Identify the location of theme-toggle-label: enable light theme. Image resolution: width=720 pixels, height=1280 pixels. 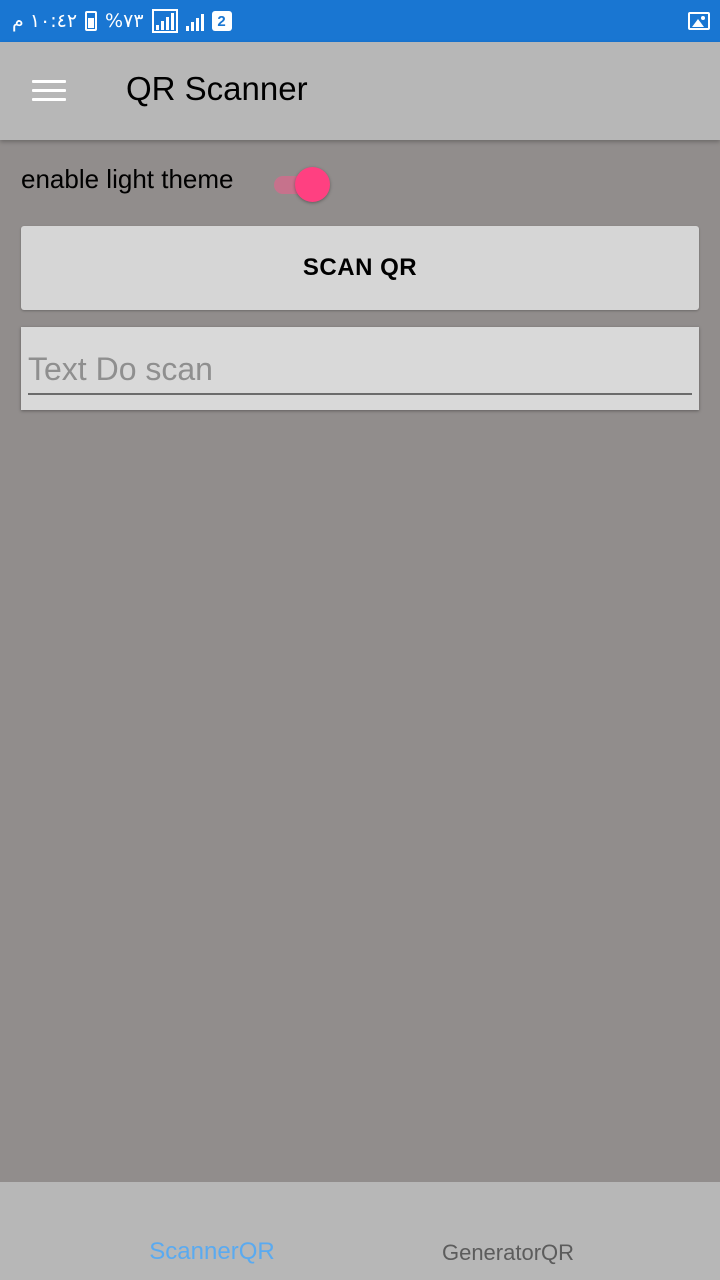
(127, 179).